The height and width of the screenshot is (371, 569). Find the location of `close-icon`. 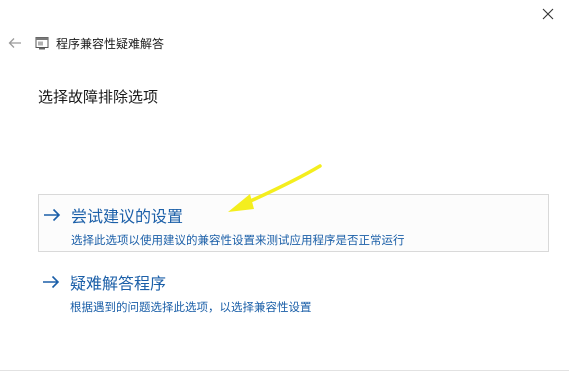

close-icon is located at coordinates (548, 14).